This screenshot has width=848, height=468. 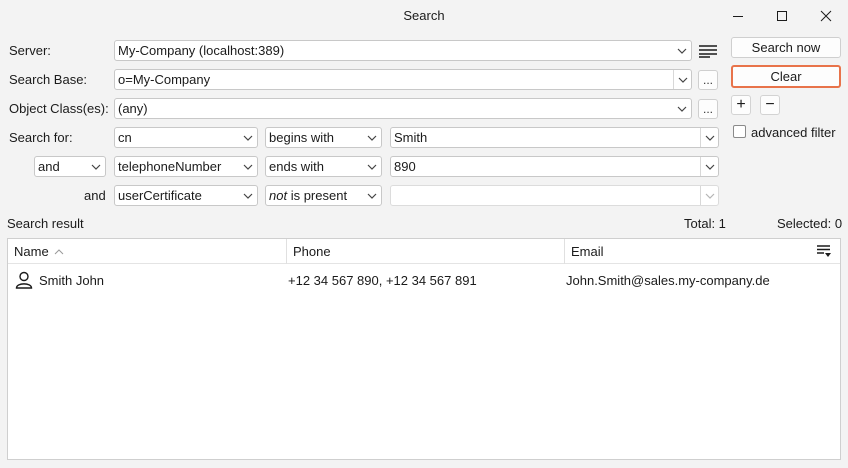 What do you see at coordinates (705, 223) in the screenshot?
I see `total-count: Total: 1` at bounding box center [705, 223].